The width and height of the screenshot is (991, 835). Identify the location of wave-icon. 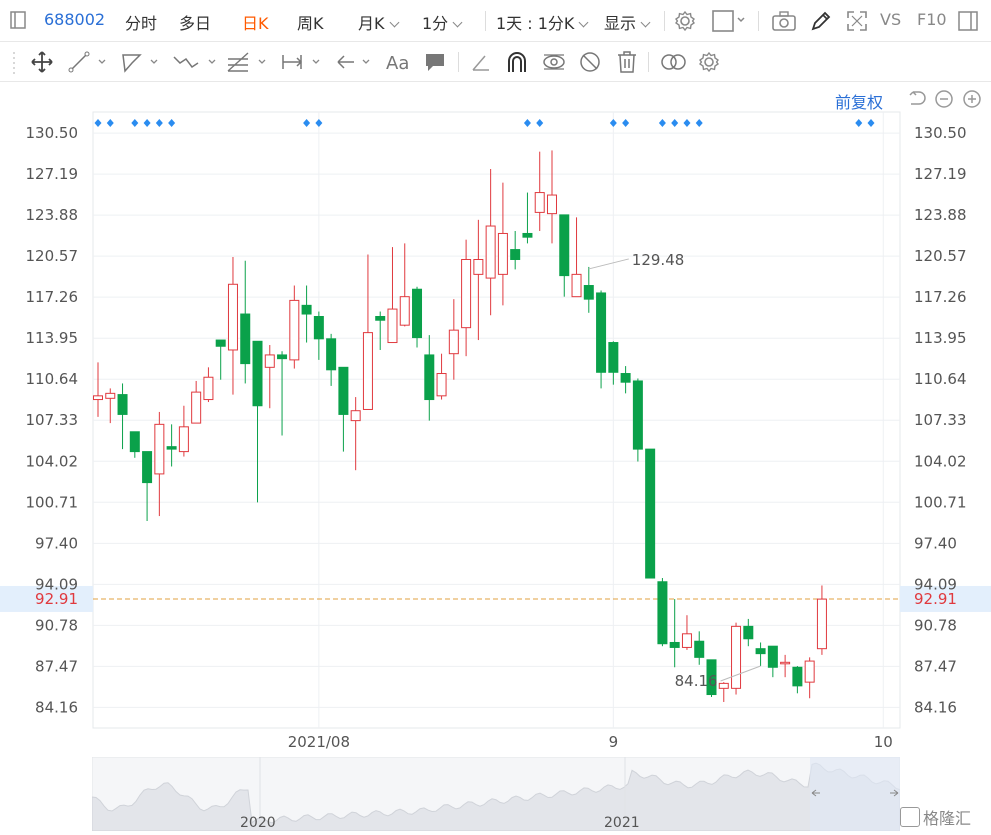
(196, 62).